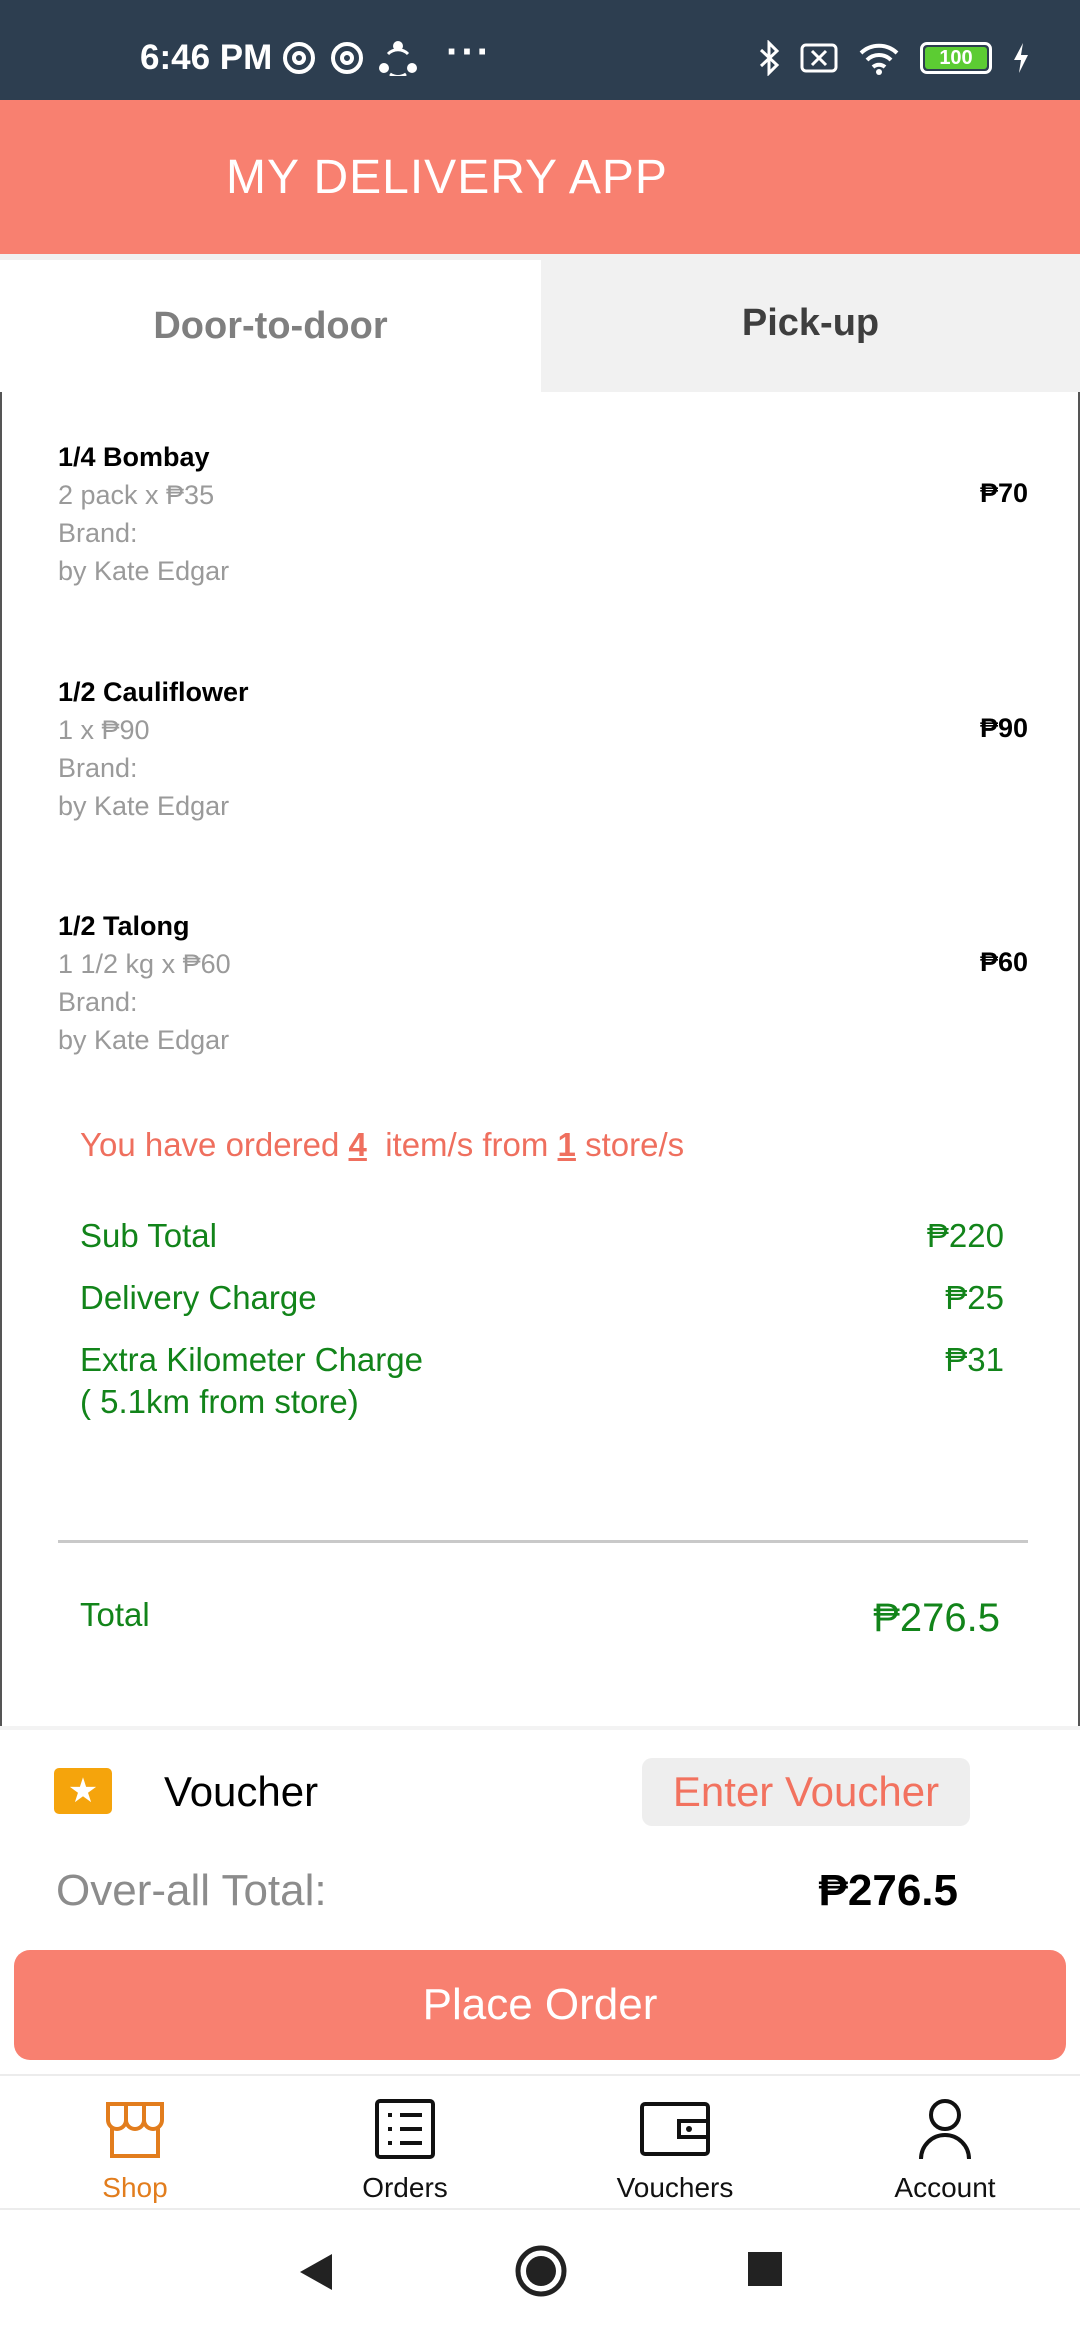  I want to click on list-icon, so click(405, 2129).